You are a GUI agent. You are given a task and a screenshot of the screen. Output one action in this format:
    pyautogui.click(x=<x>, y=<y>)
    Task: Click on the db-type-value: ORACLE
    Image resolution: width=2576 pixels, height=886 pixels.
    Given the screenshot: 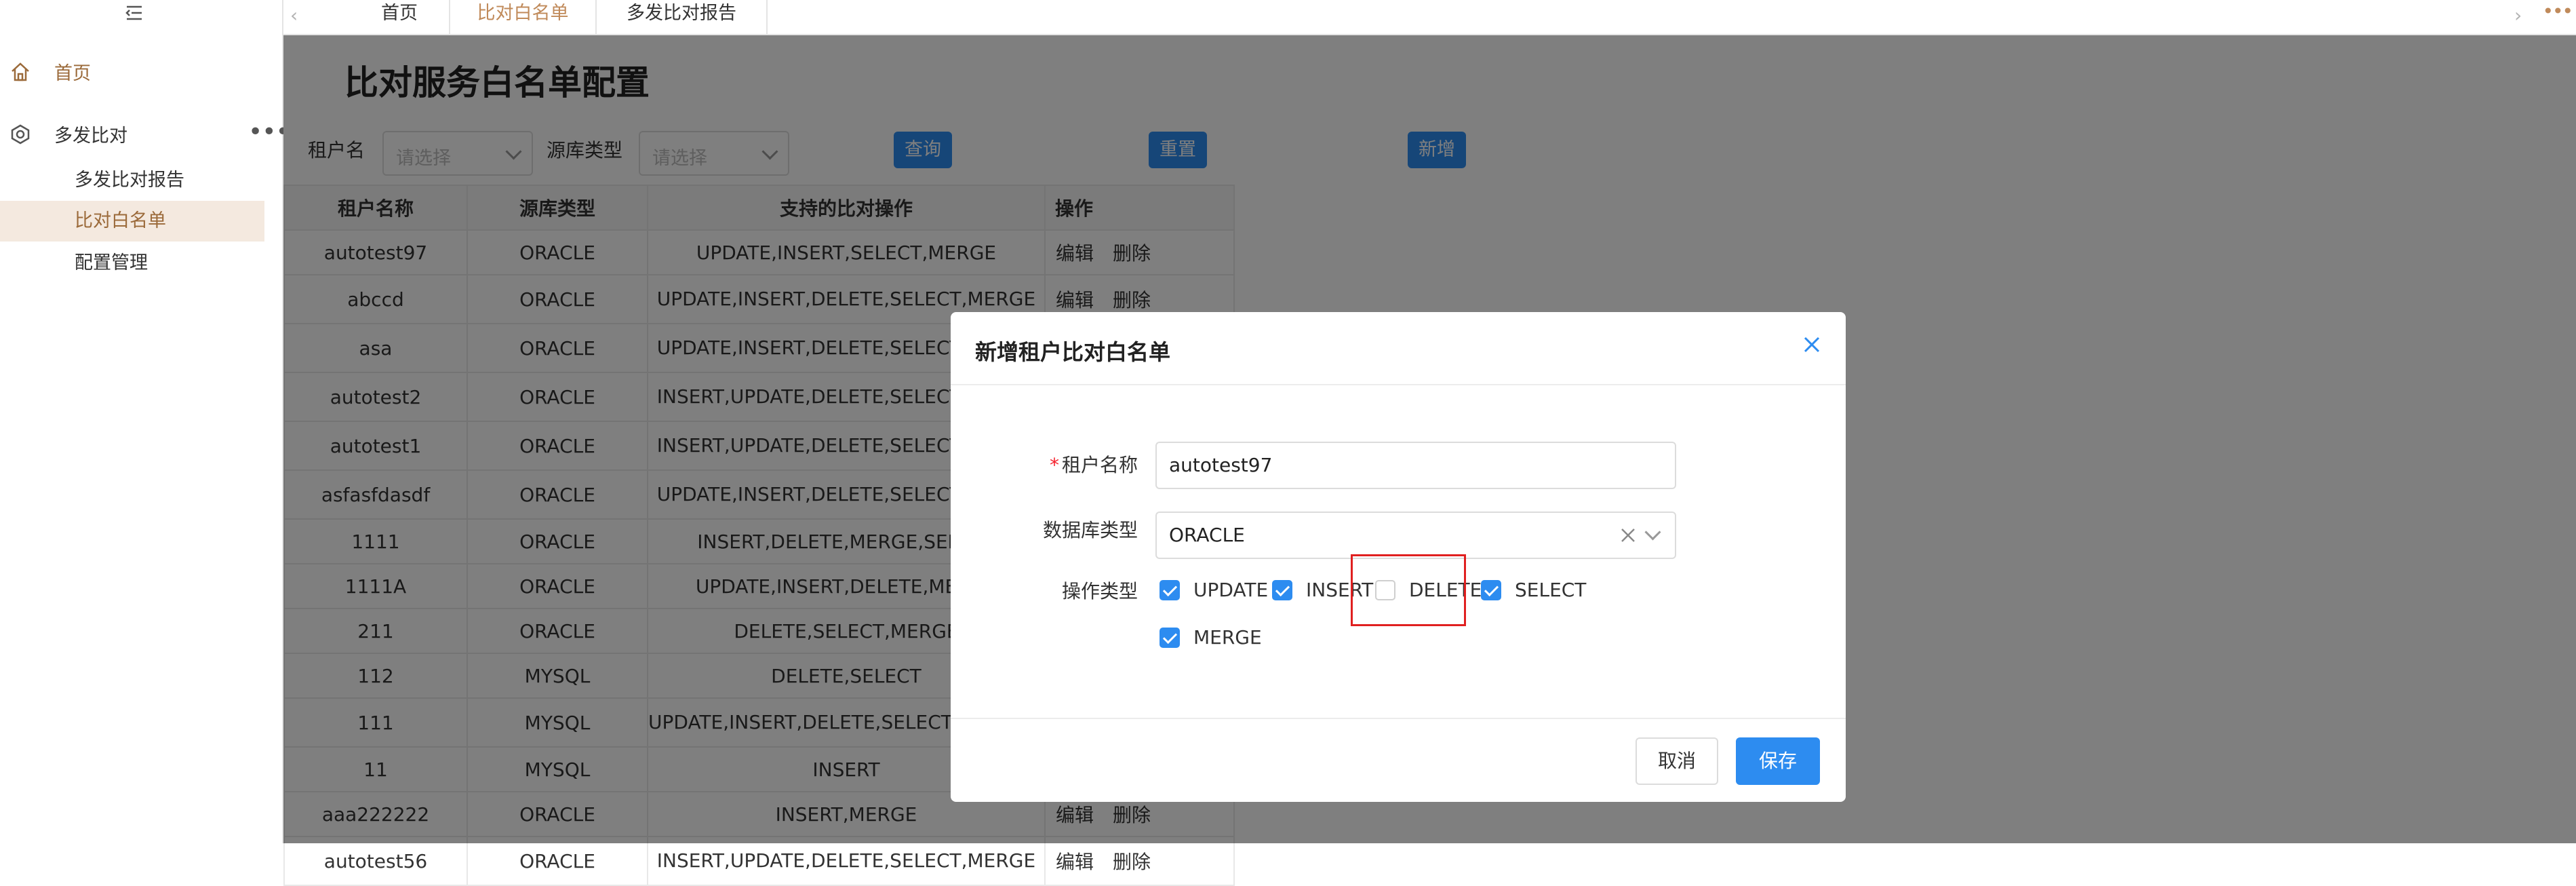 What is the action you would take?
    pyautogui.click(x=1207, y=535)
    